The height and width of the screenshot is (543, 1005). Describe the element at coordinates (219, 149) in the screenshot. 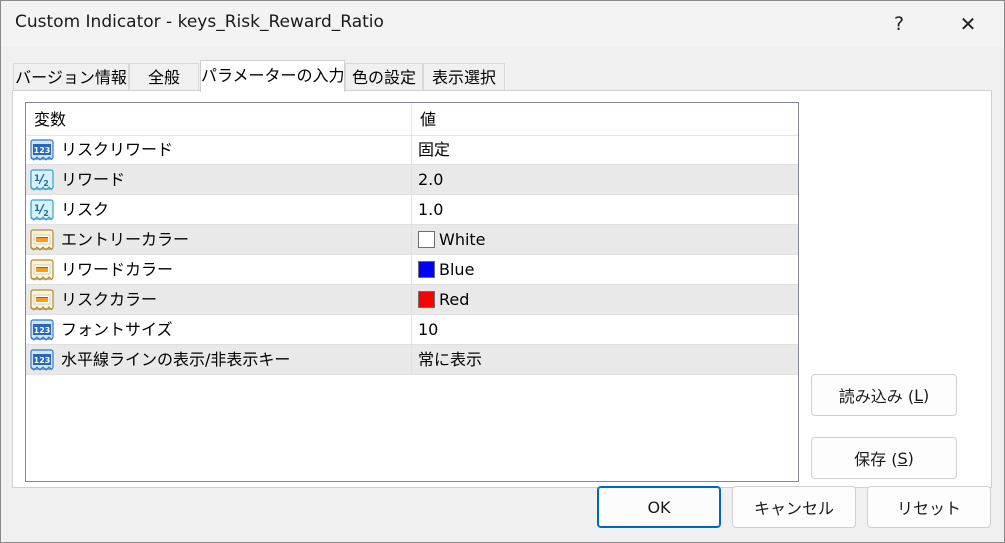

I see `variable-cell: 123 リスクリワード` at that location.